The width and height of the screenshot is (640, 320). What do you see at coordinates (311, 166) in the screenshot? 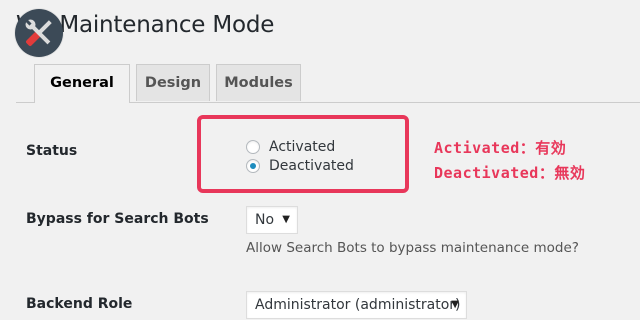
I see `radio-deactivated-label: Deactivated` at bounding box center [311, 166].